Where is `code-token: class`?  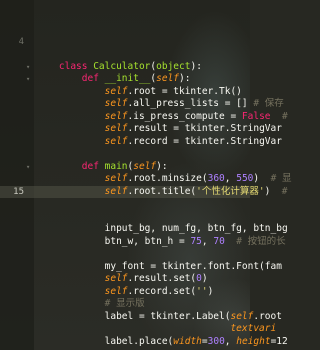 code-token: class is located at coordinates (65, 66).